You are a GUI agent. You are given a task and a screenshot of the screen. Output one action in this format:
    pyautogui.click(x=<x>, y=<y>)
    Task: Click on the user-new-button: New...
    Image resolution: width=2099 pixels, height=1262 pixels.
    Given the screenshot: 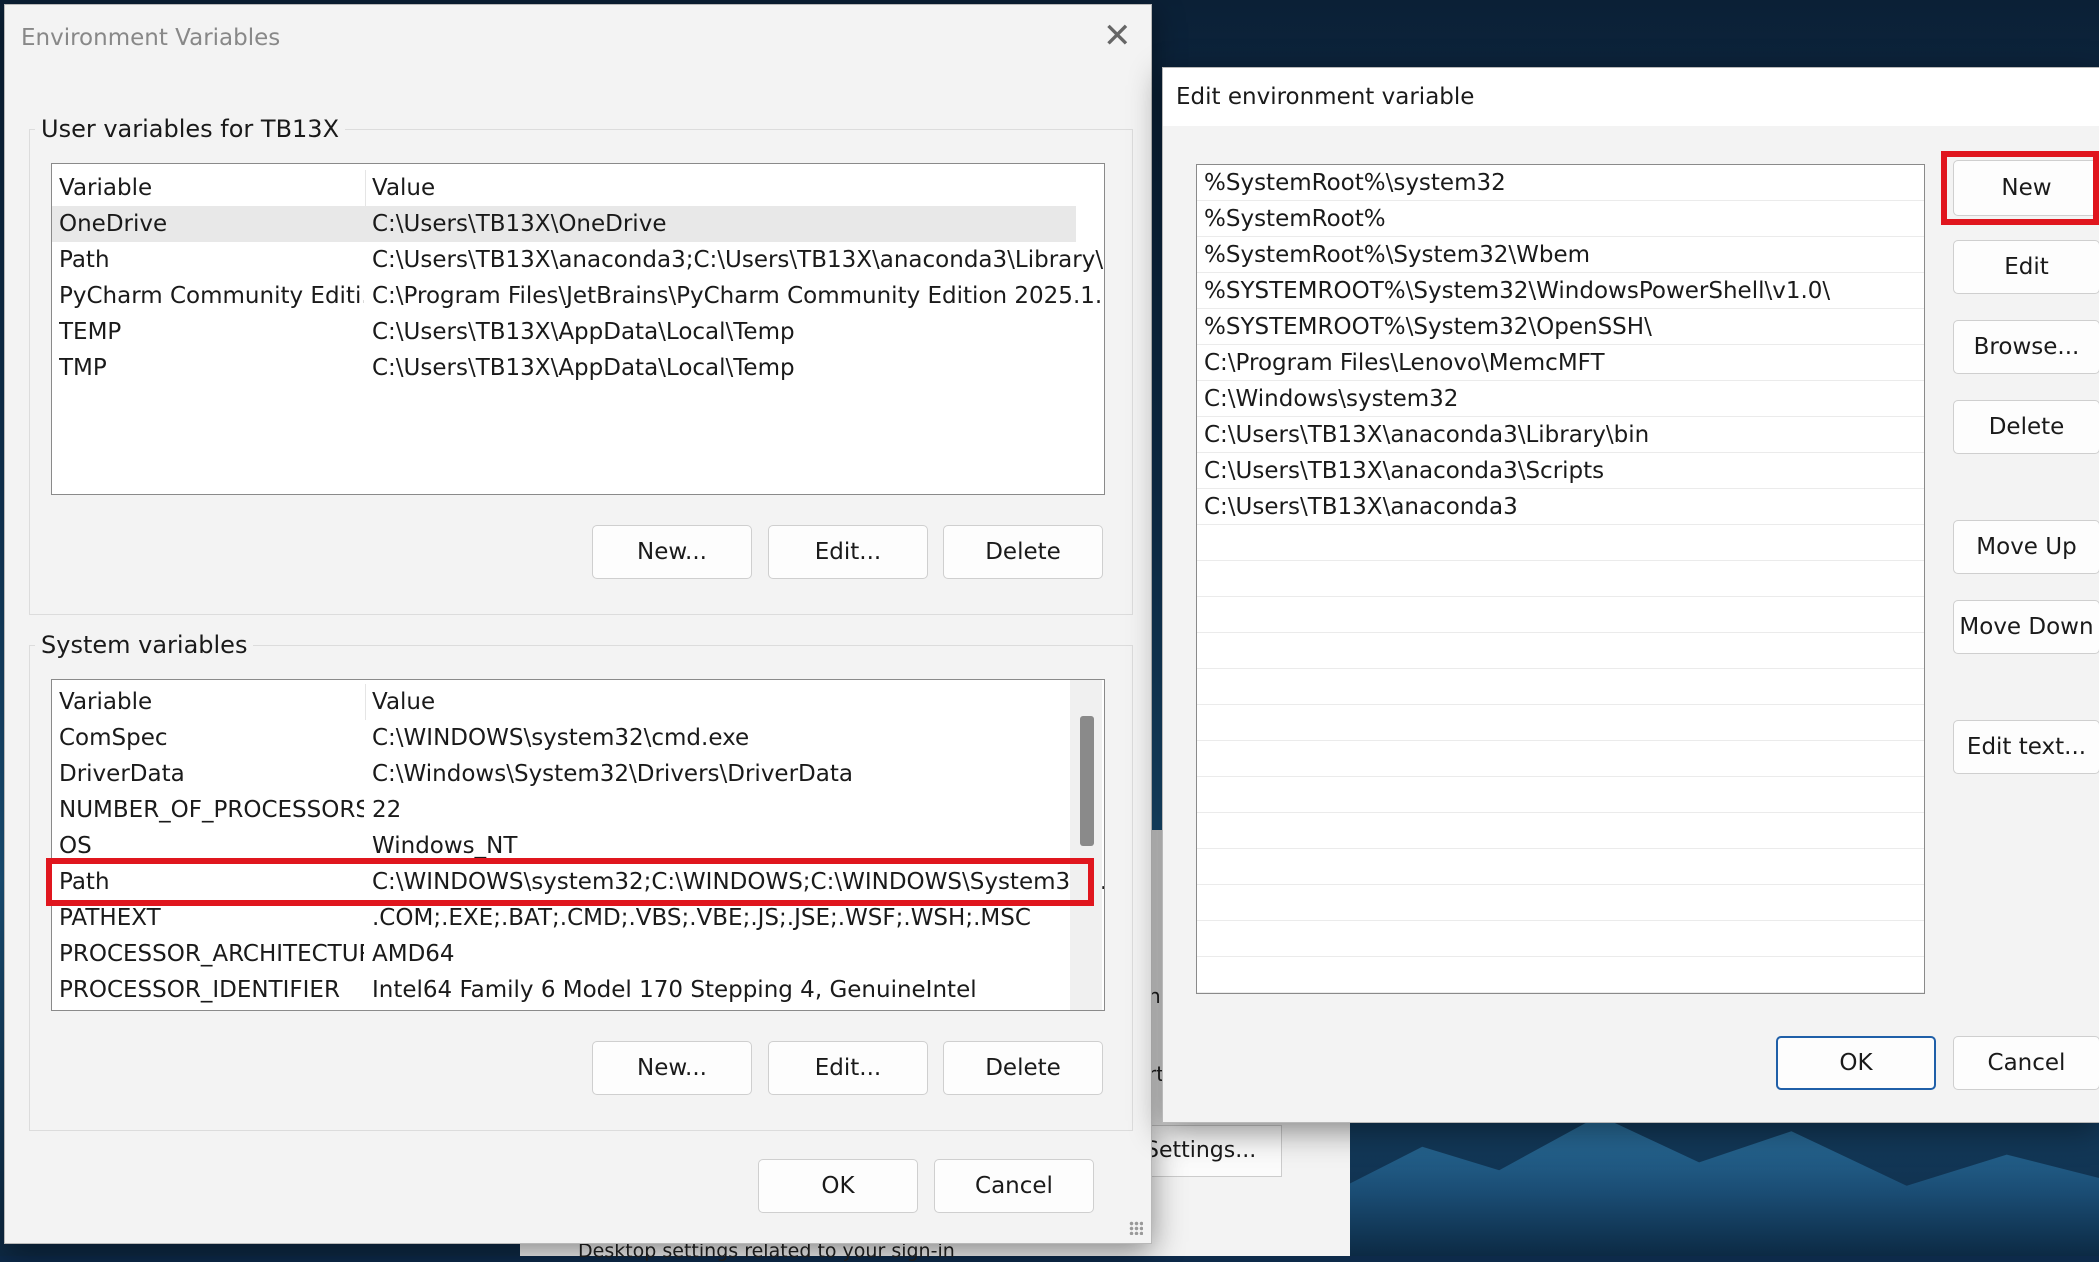 What is the action you would take?
    pyautogui.click(x=672, y=552)
    